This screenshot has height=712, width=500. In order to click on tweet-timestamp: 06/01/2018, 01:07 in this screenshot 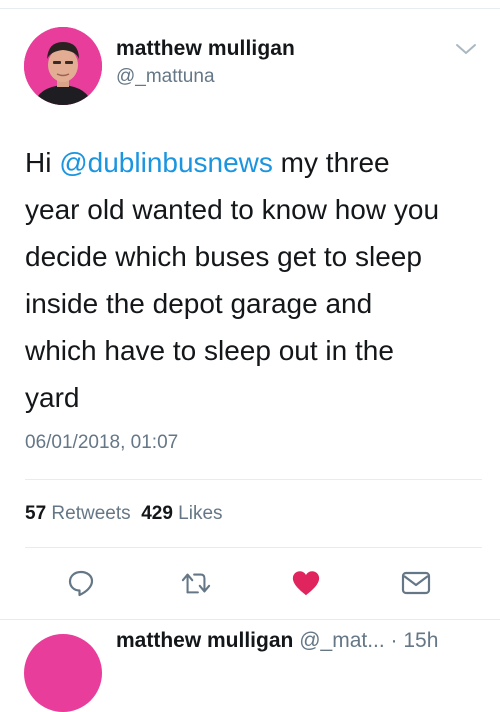, I will do `click(101, 443)`.